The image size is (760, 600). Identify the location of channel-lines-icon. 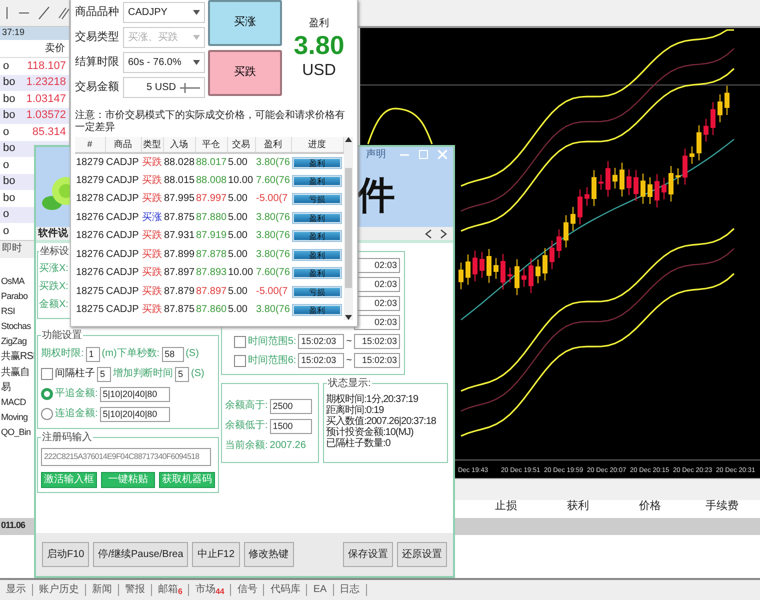
(64, 13).